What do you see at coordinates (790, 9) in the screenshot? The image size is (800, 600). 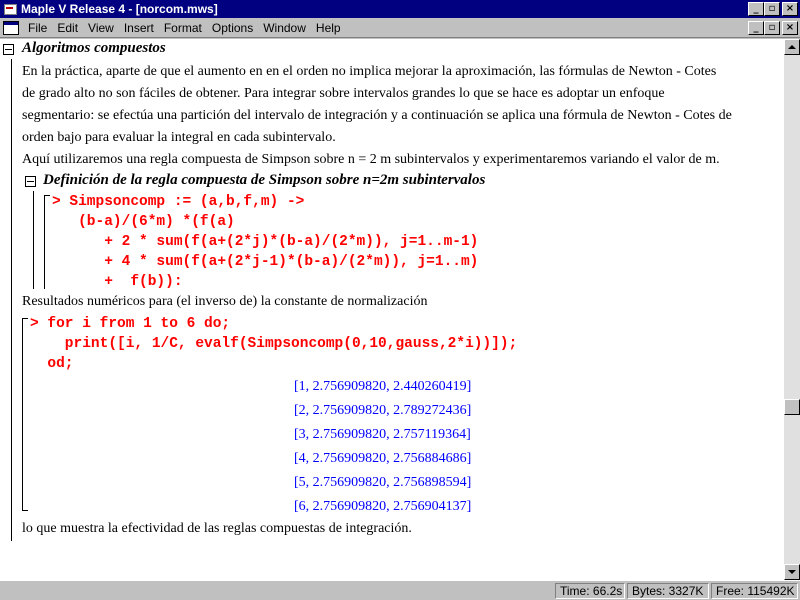 I see `close-button: ×` at bounding box center [790, 9].